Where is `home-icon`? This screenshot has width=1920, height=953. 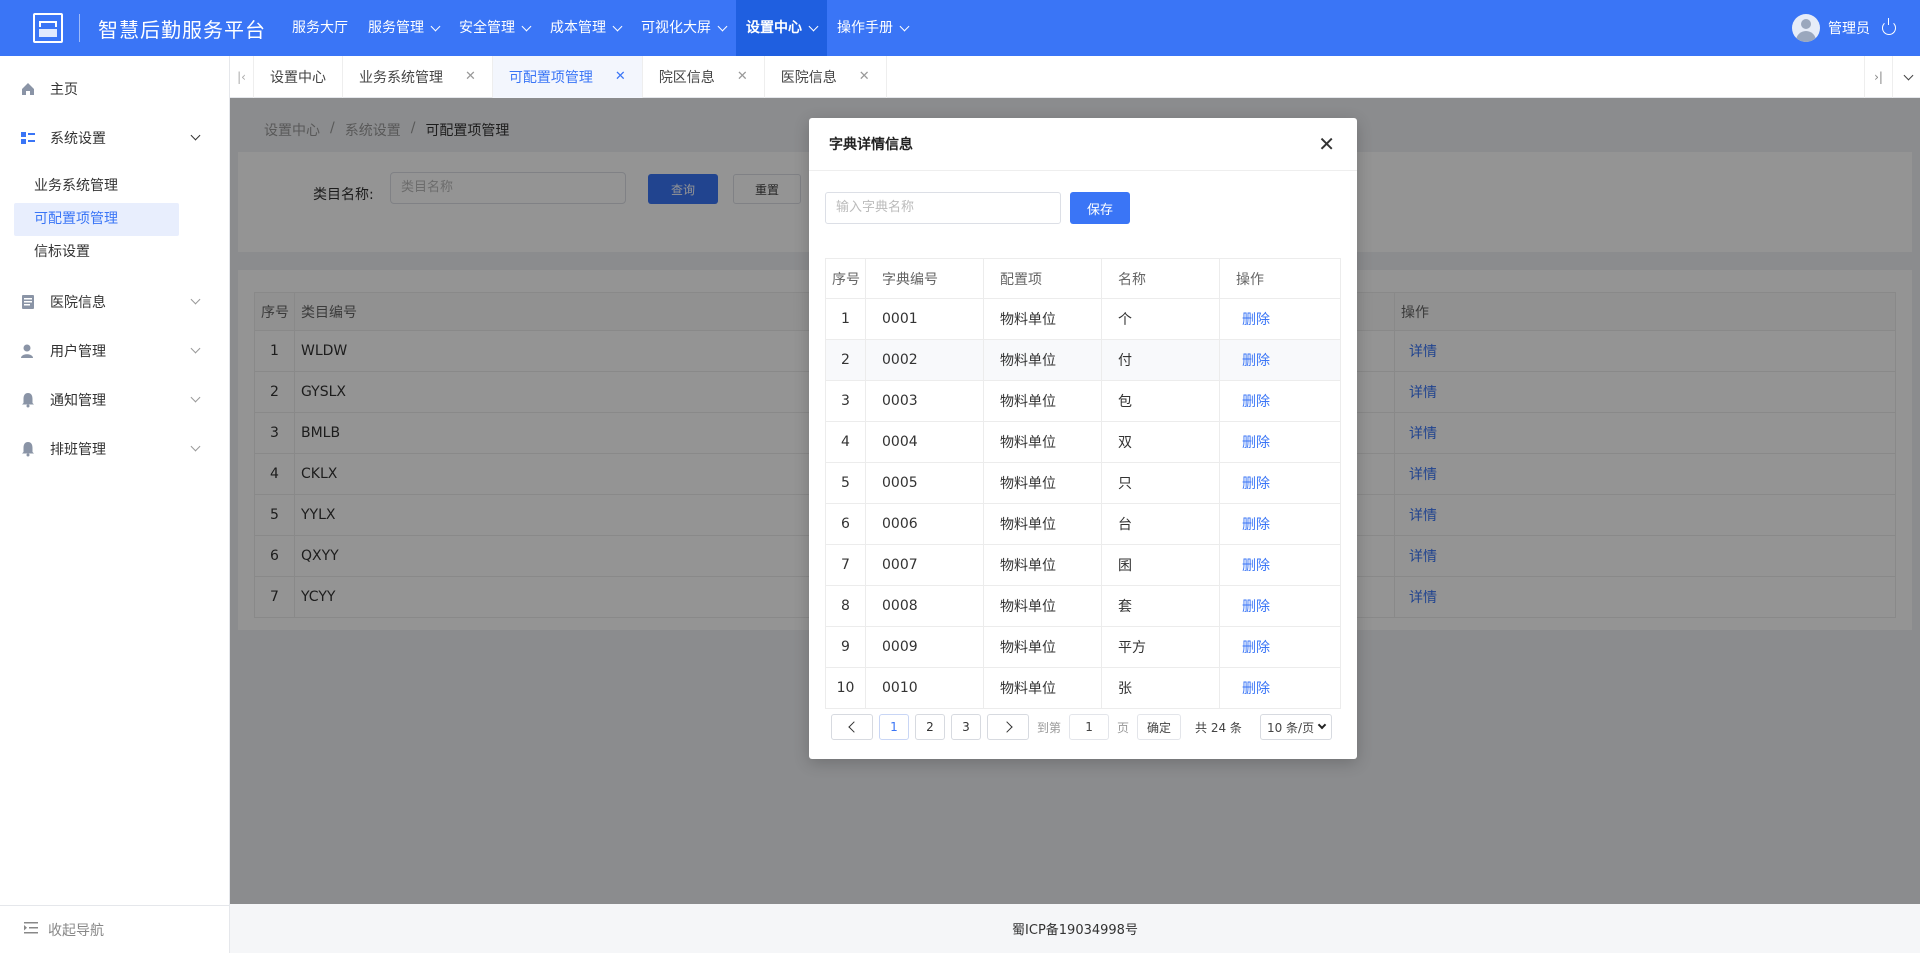 home-icon is located at coordinates (28, 89).